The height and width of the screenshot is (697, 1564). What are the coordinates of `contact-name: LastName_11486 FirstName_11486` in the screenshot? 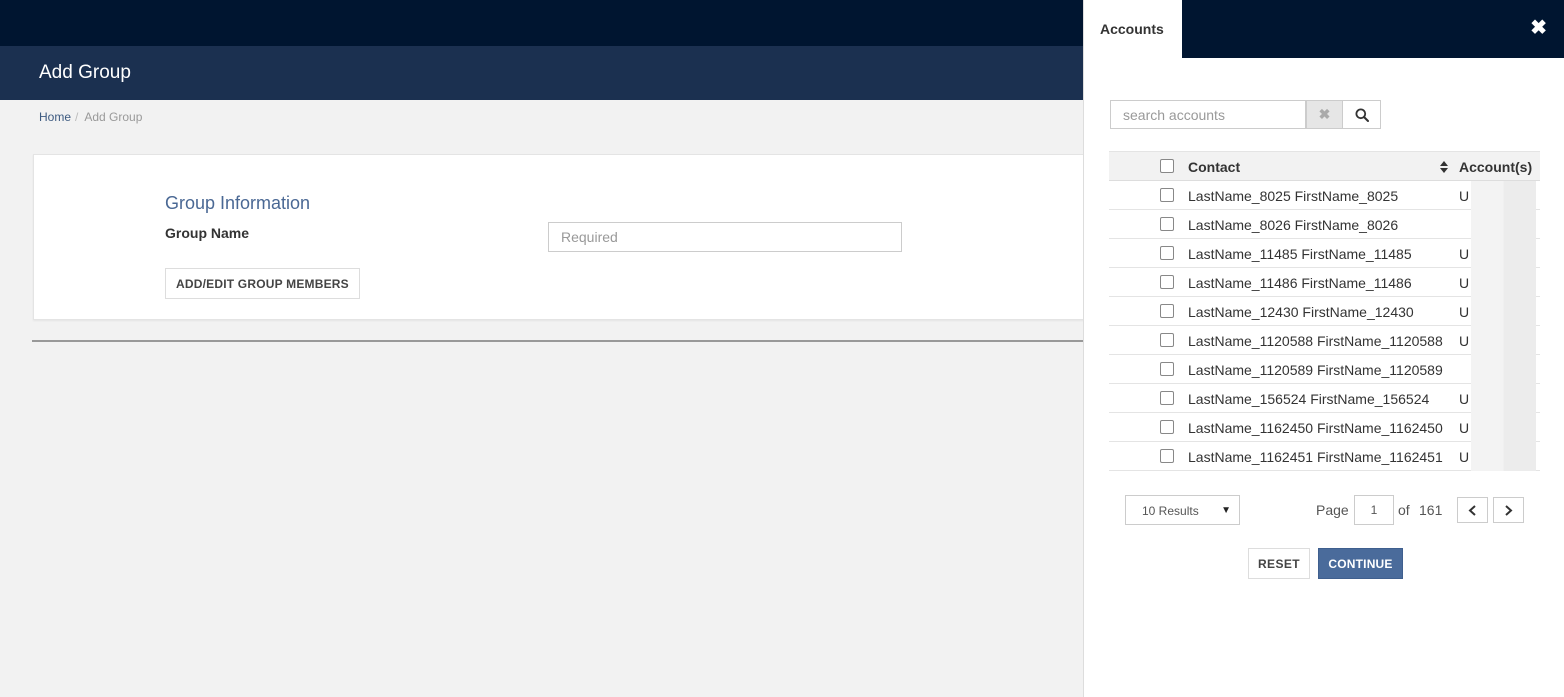 It's located at (1300, 283).